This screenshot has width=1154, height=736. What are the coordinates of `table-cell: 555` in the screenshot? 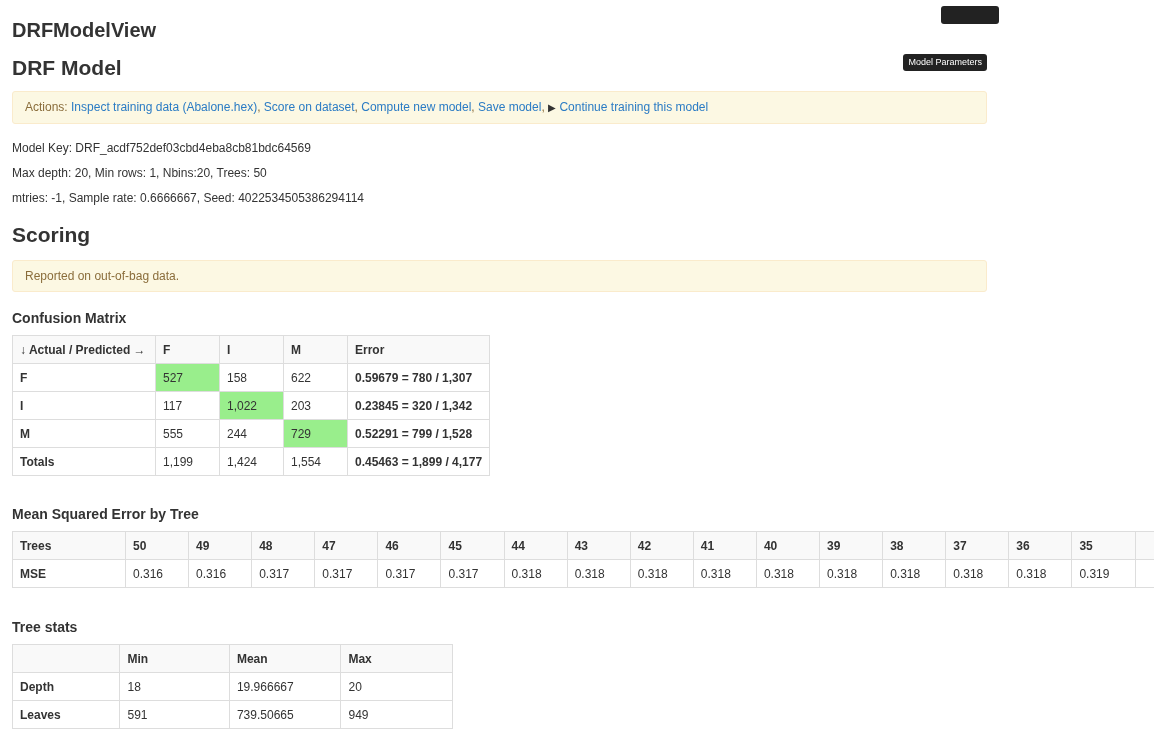 It's located at (187, 433).